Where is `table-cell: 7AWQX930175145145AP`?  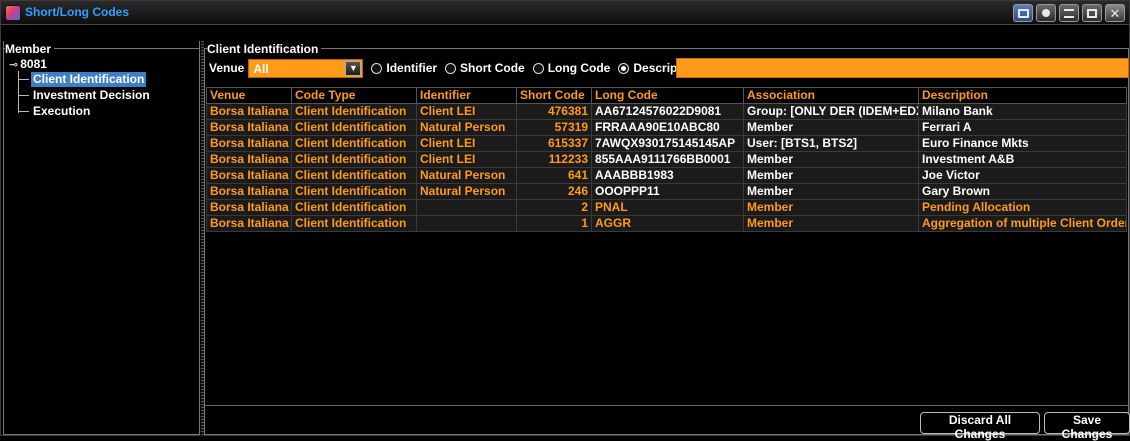 table-cell: 7AWQX930175145145AP is located at coordinates (667, 143).